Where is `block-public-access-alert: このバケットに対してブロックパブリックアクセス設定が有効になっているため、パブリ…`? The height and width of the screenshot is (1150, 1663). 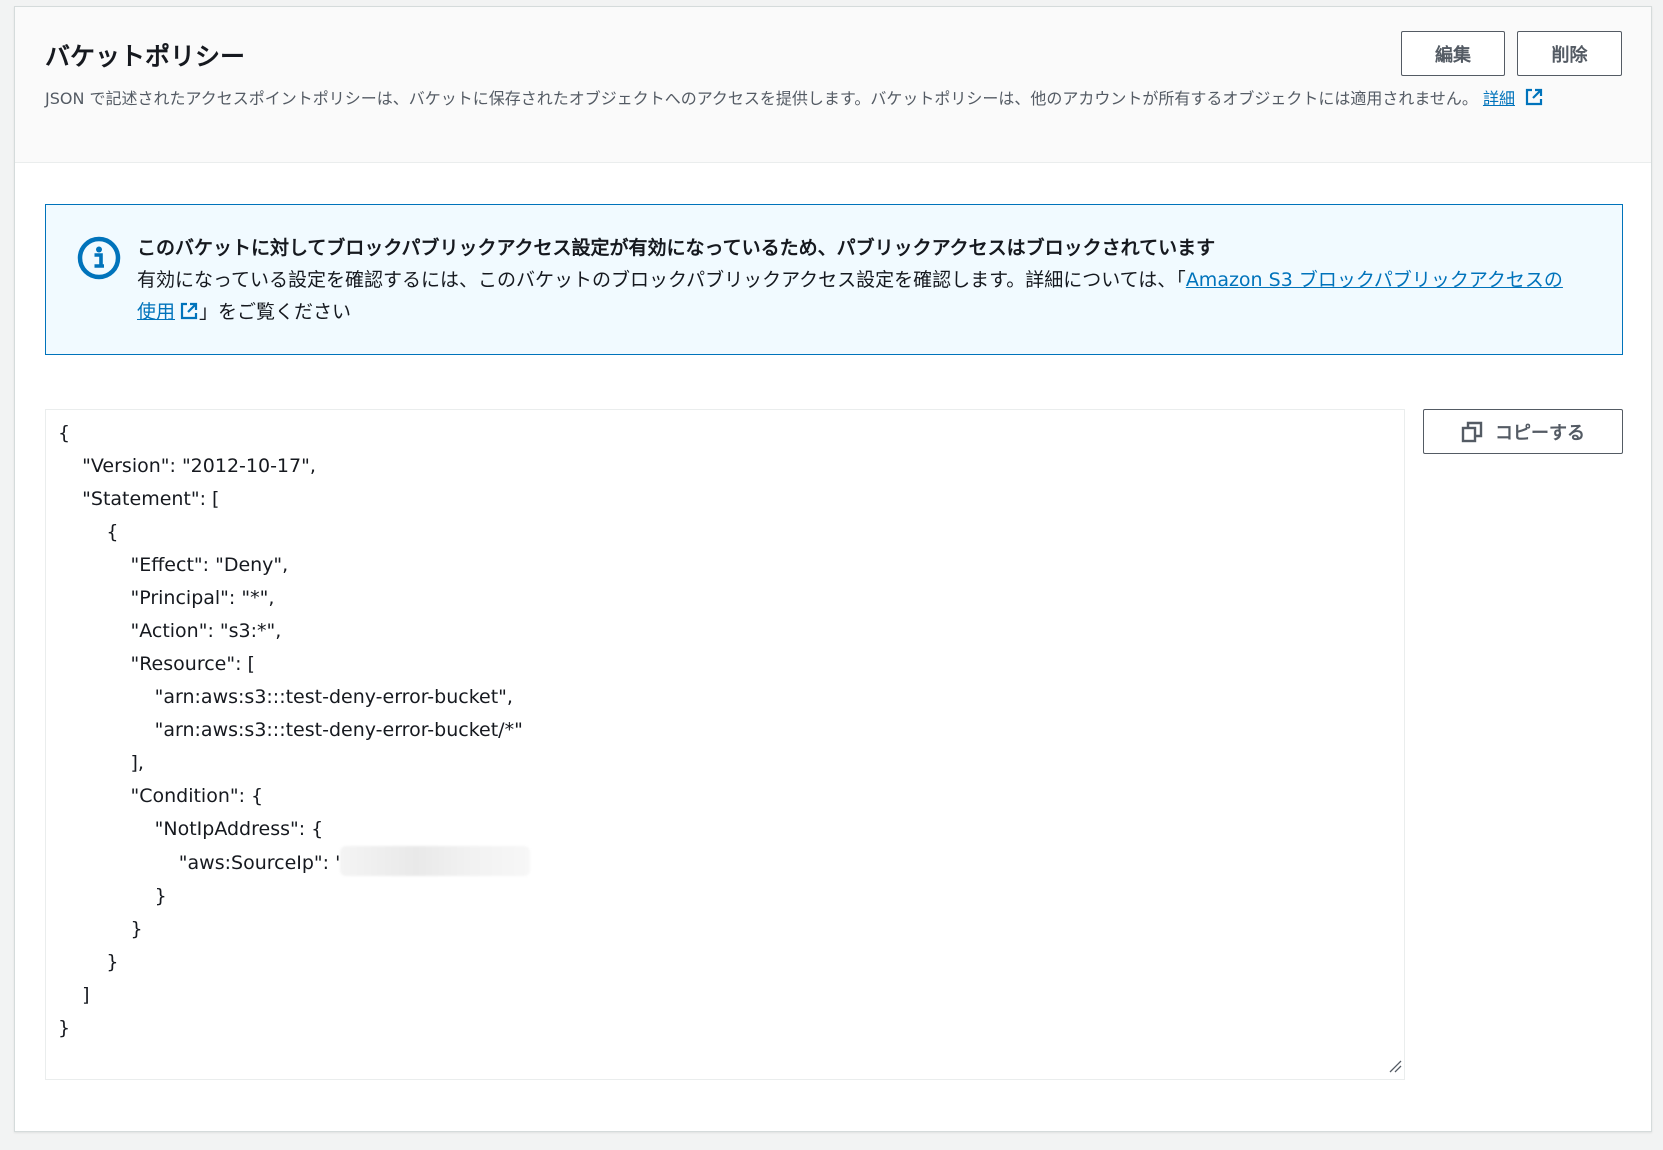 block-public-access-alert: このバケットに対してブロックパブリックアクセス設定が有効になっているため、パブリ… is located at coordinates (834, 279).